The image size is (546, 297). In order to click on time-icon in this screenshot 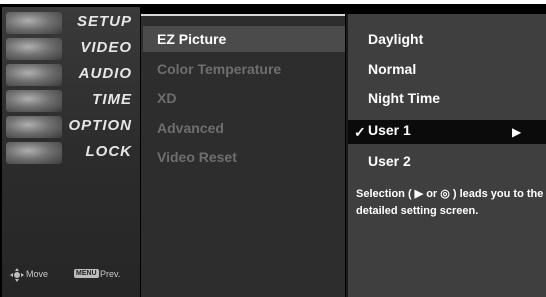, I will do `click(34, 101)`.